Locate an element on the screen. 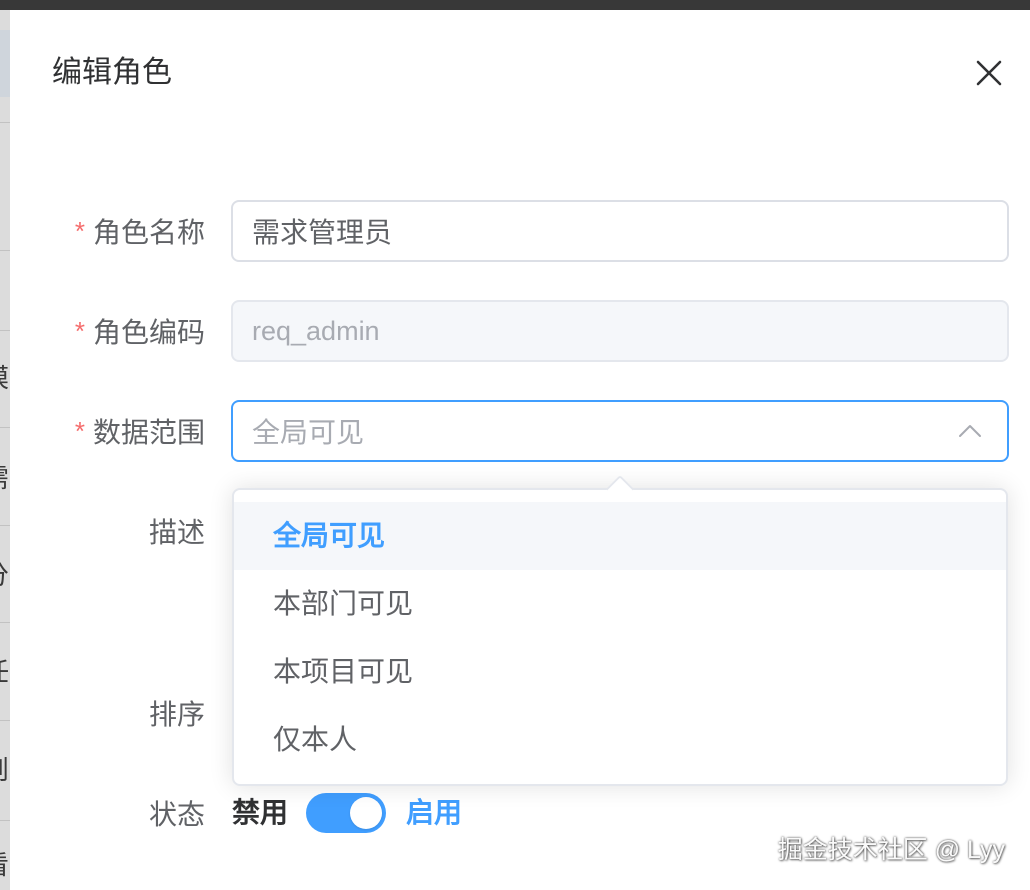 The width and height of the screenshot is (1030, 890). background-top-bar is located at coordinates (515, 5).